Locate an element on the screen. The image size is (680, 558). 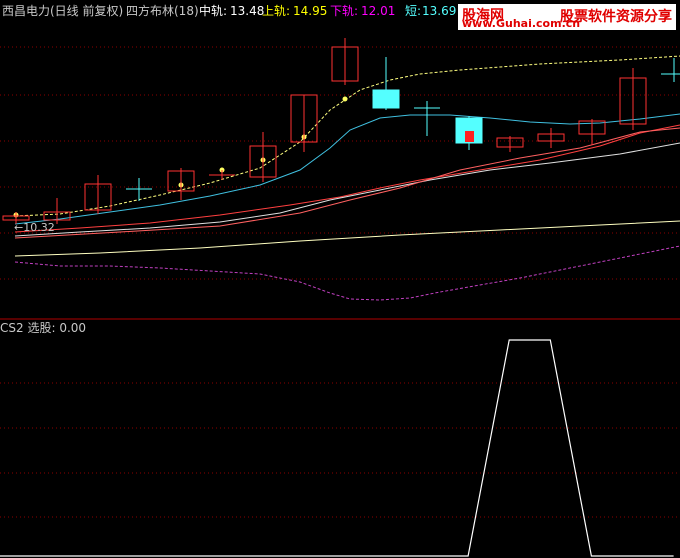
lower-band-line is located at coordinates (347, 273).